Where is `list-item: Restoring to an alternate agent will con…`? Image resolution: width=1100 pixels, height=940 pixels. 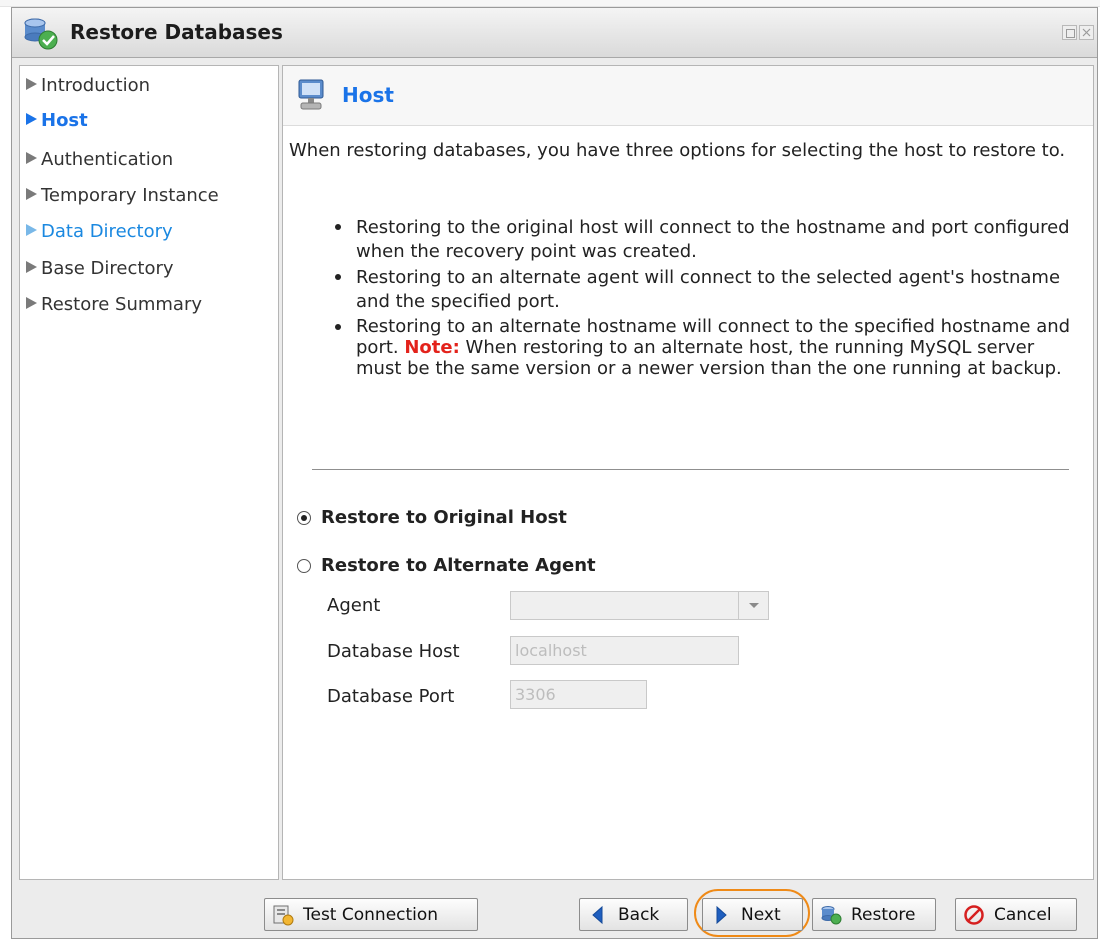 list-item: Restoring to an alternate agent will con… is located at coordinates (698, 290).